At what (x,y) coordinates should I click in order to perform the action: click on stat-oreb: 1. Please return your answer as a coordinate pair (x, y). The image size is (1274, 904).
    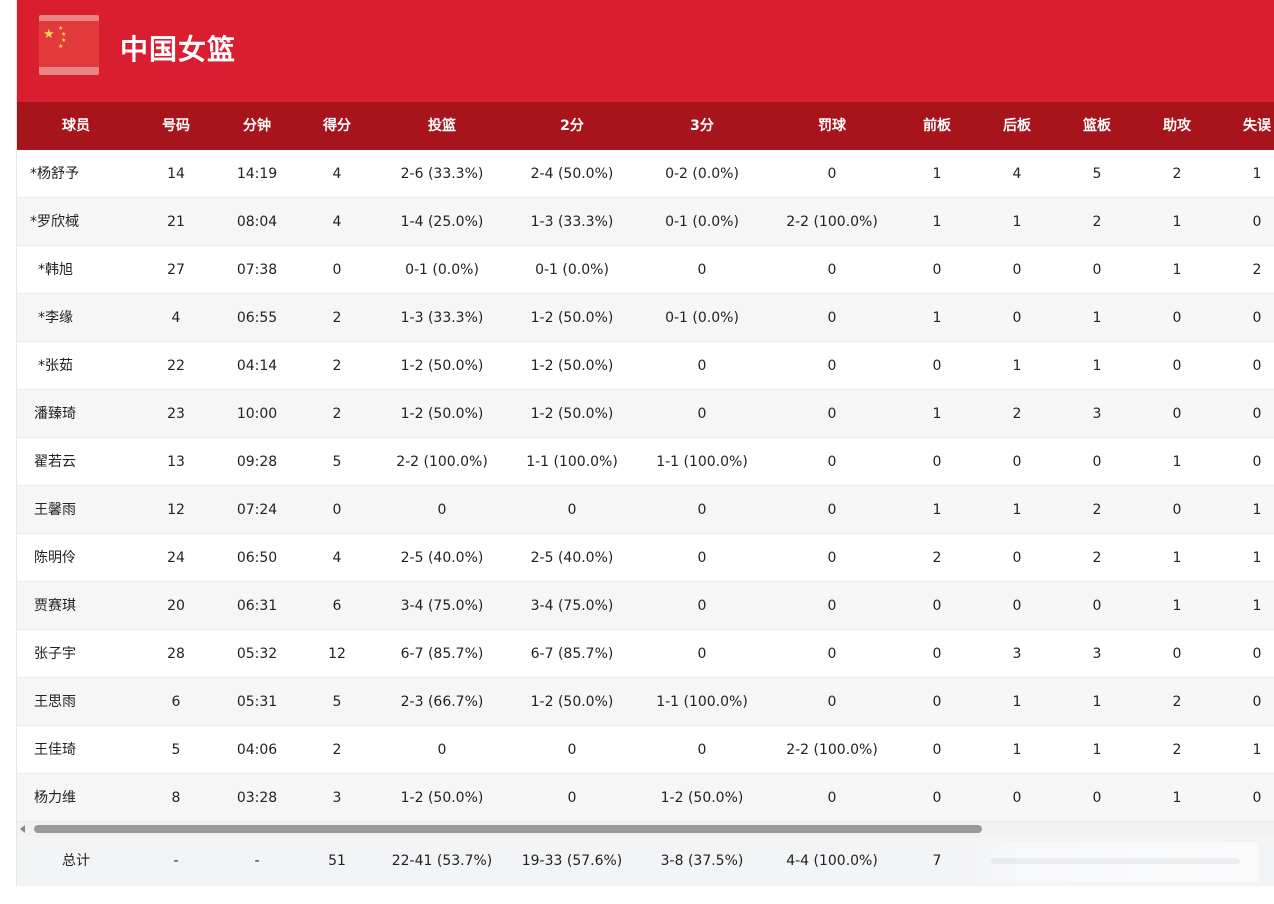
    Looking at the image, I should click on (937, 510).